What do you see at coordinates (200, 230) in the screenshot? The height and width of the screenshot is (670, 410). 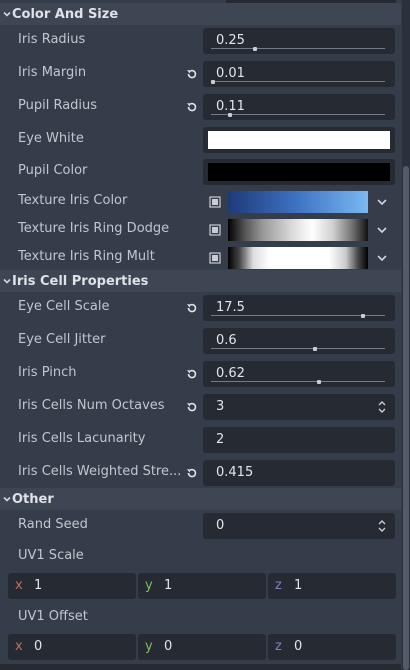 I see `property-texture-iris-ring-dodge: Texture Iris Ring Dodge` at bounding box center [200, 230].